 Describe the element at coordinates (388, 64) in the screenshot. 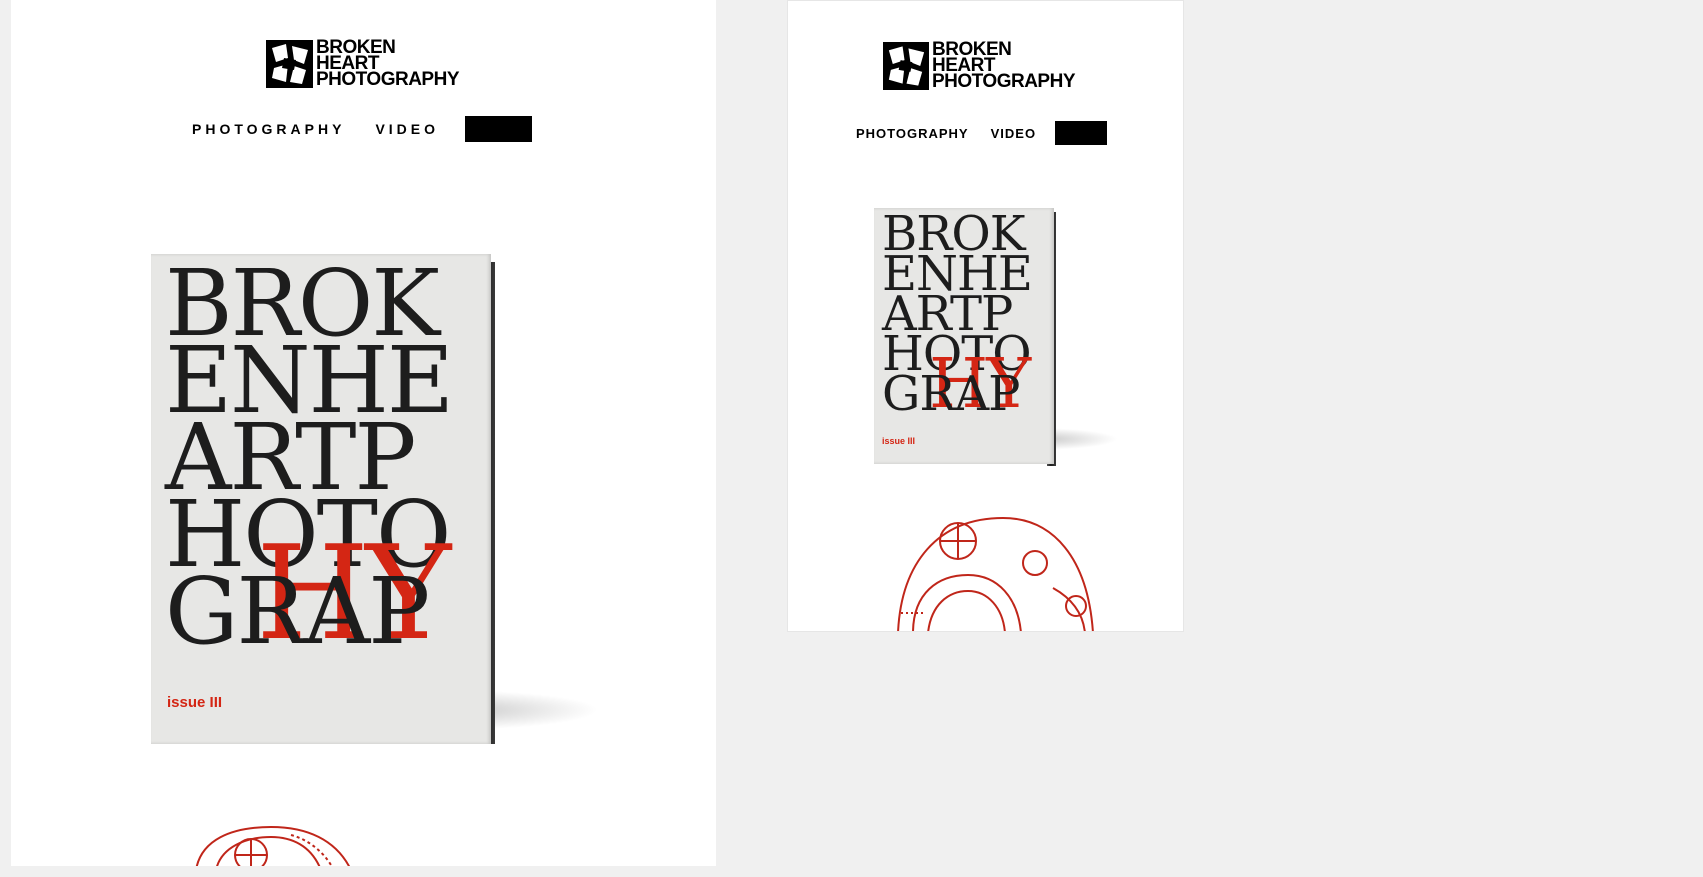

I see `brand-name: BROKEN HEART PHOTOGRAPHY` at that location.